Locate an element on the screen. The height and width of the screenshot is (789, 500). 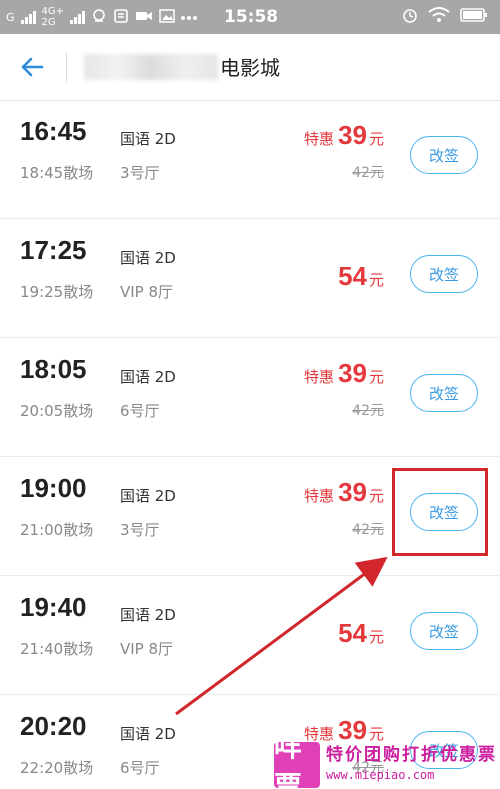
header-divider is located at coordinates (66, 67).